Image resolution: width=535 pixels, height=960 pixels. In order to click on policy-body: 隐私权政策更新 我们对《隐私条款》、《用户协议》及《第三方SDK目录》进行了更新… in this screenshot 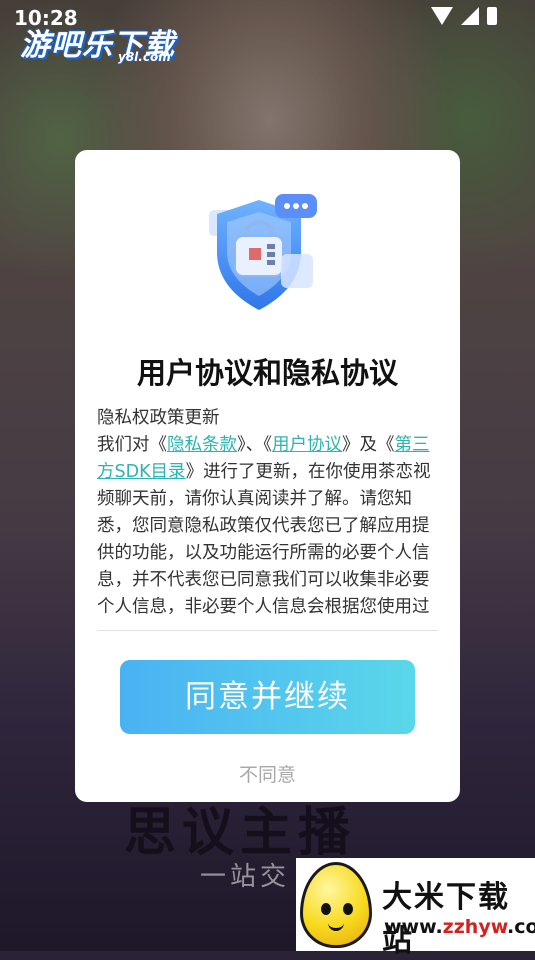, I will do `click(267, 512)`.